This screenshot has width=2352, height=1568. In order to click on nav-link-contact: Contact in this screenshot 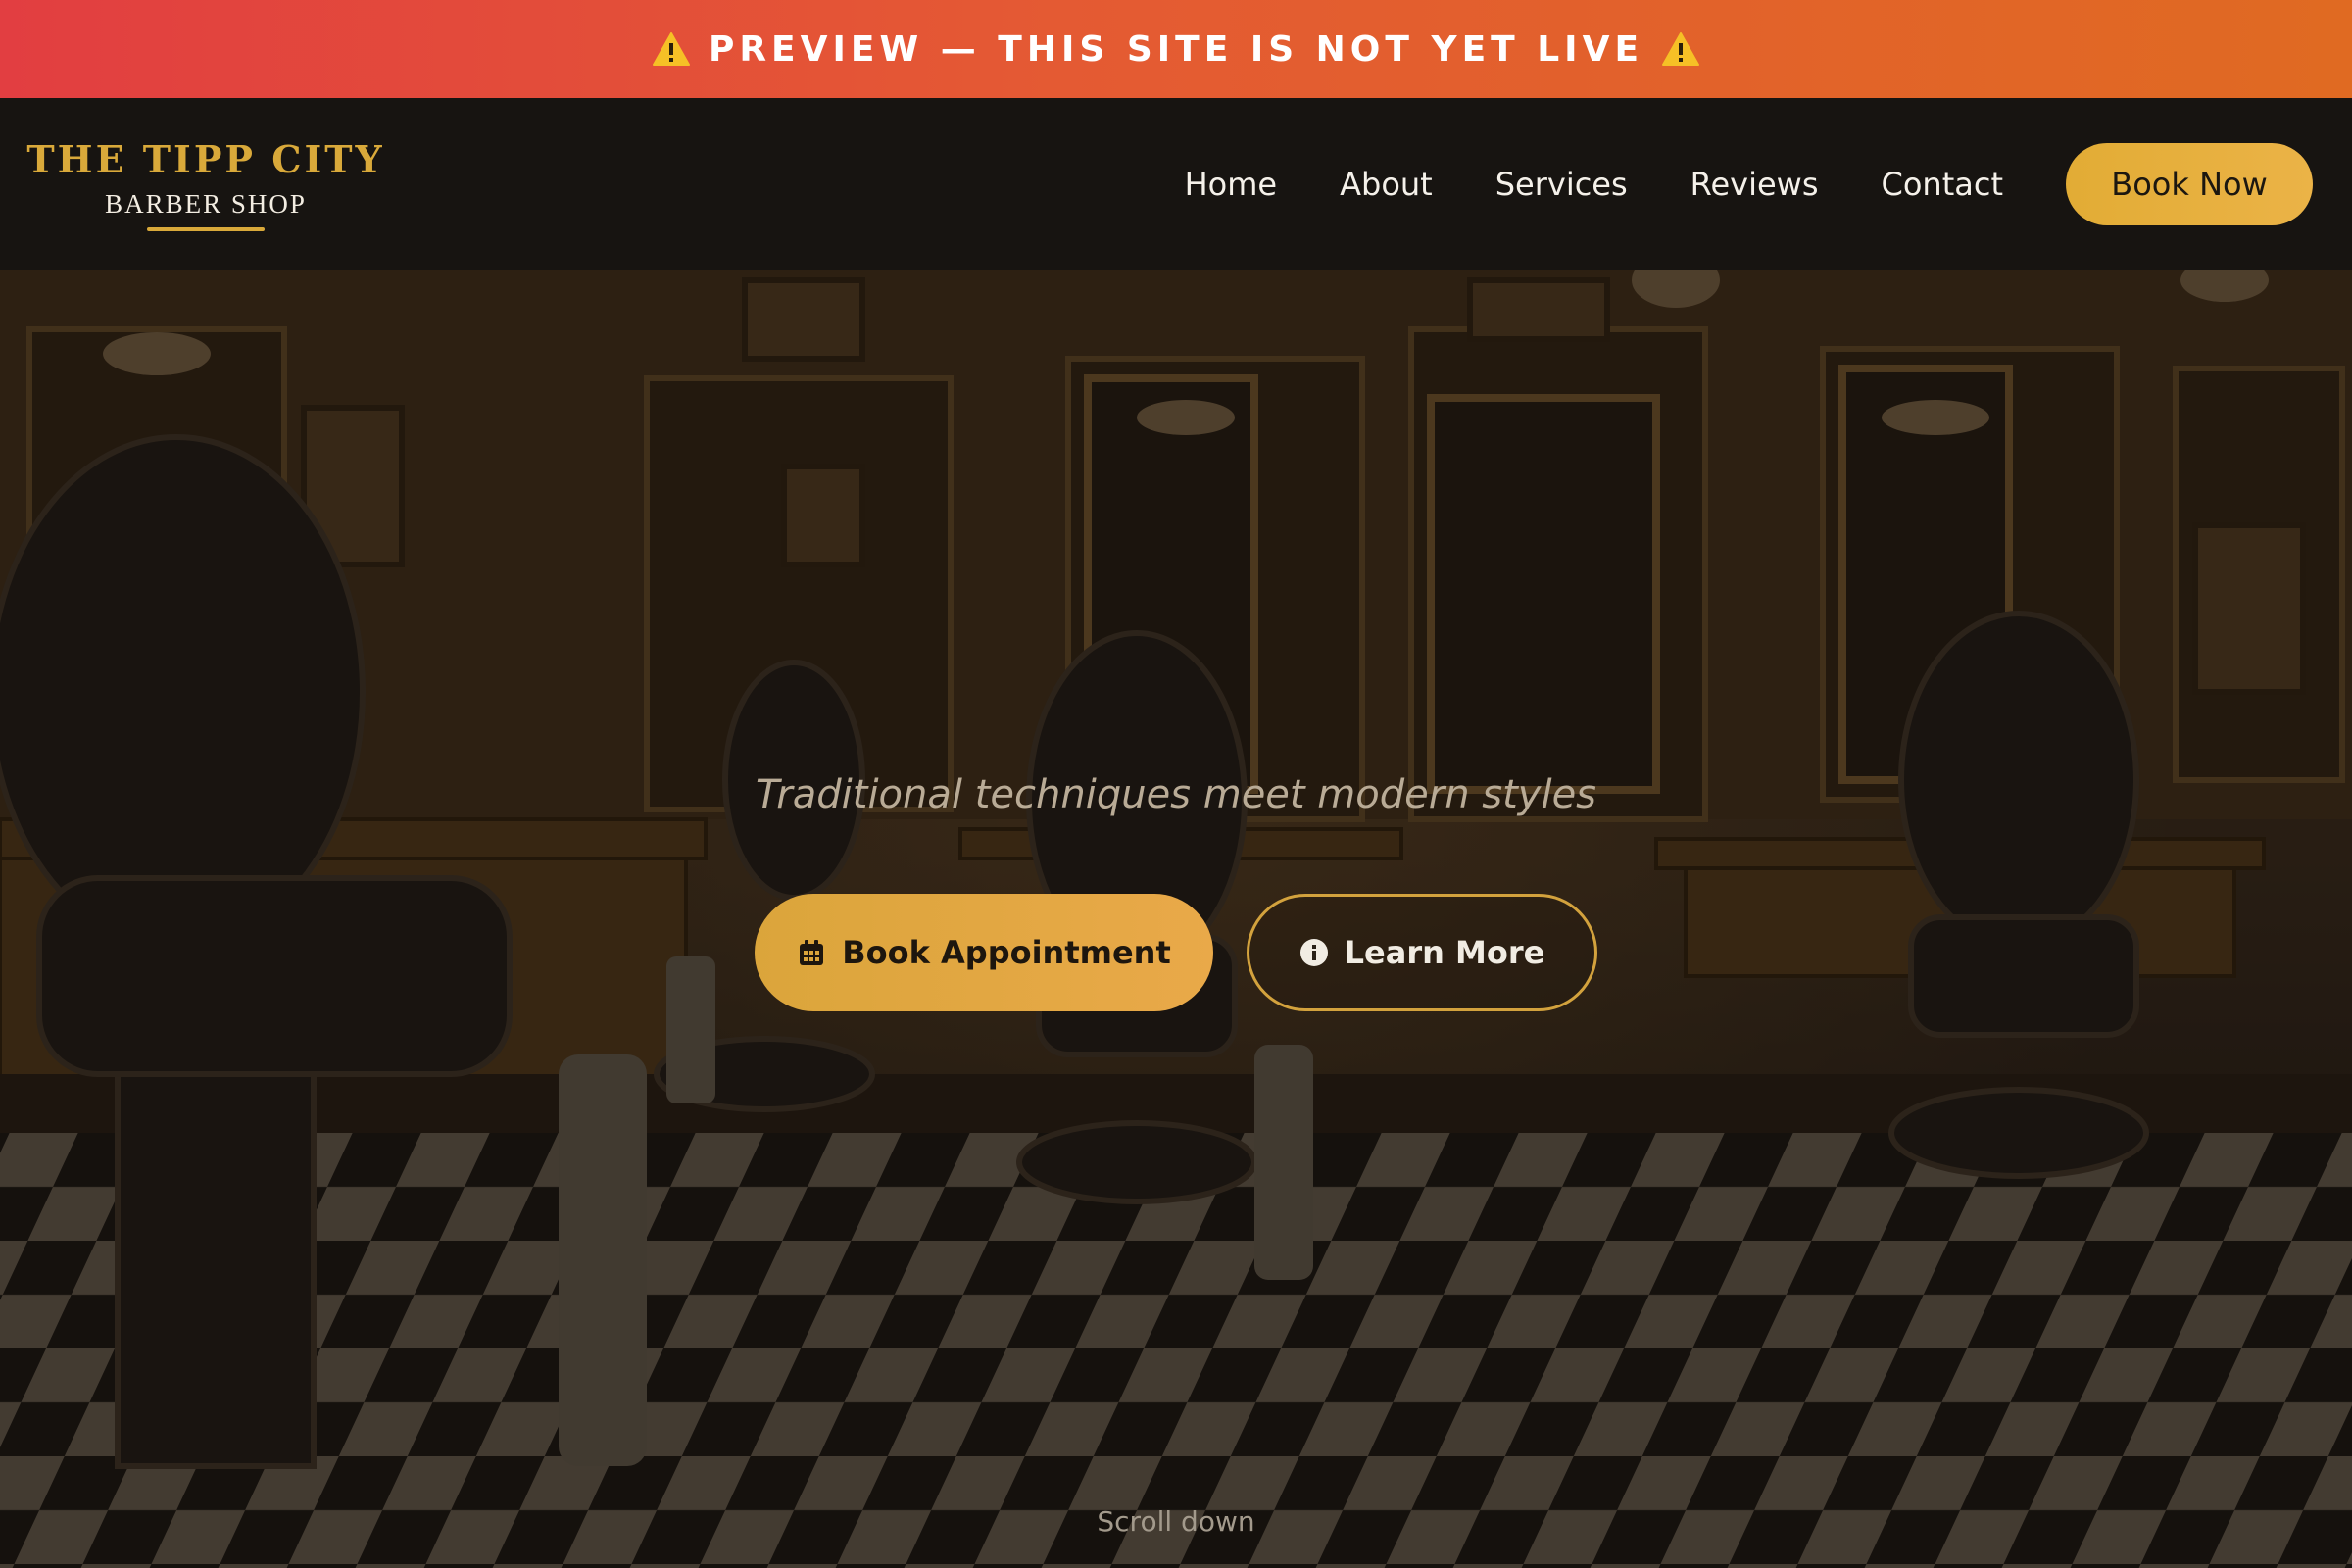, I will do `click(1943, 184)`.